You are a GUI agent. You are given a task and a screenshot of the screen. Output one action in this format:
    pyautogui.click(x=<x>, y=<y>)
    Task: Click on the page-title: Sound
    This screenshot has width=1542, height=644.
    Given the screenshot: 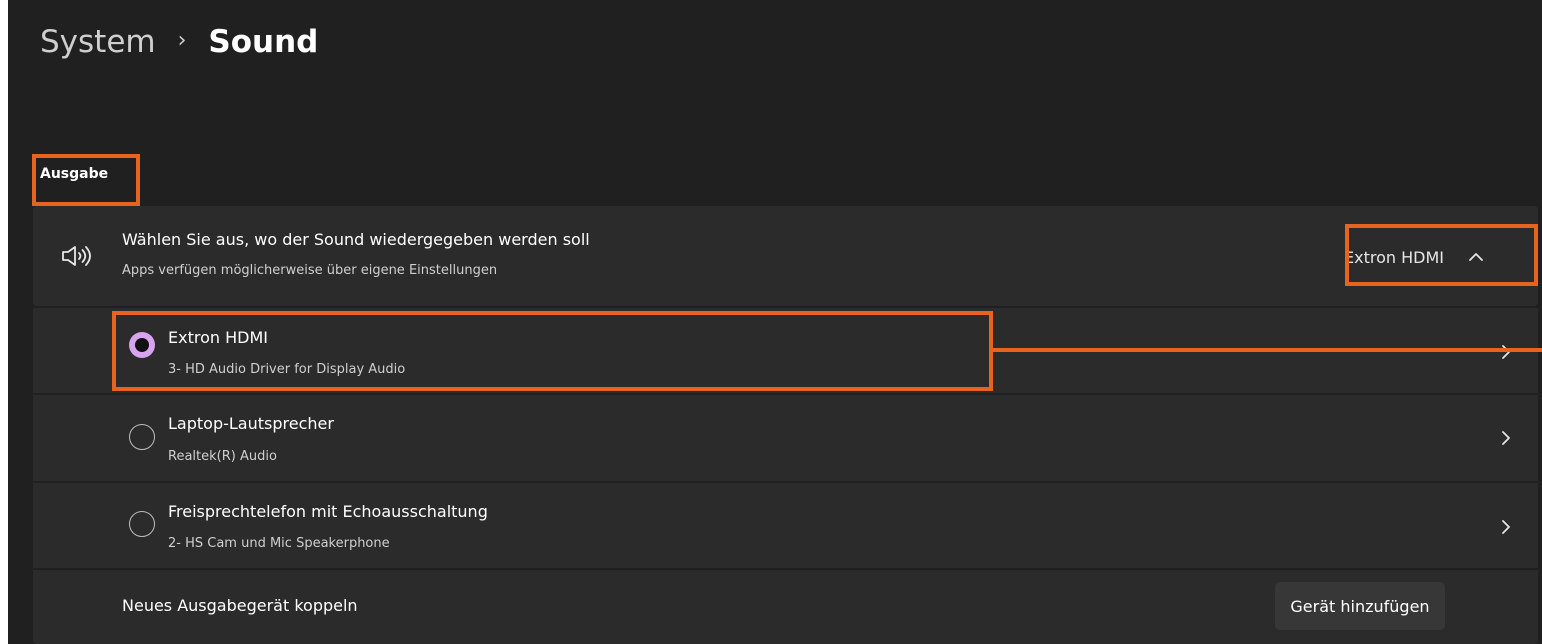 What is the action you would take?
    pyautogui.click(x=263, y=42)
    